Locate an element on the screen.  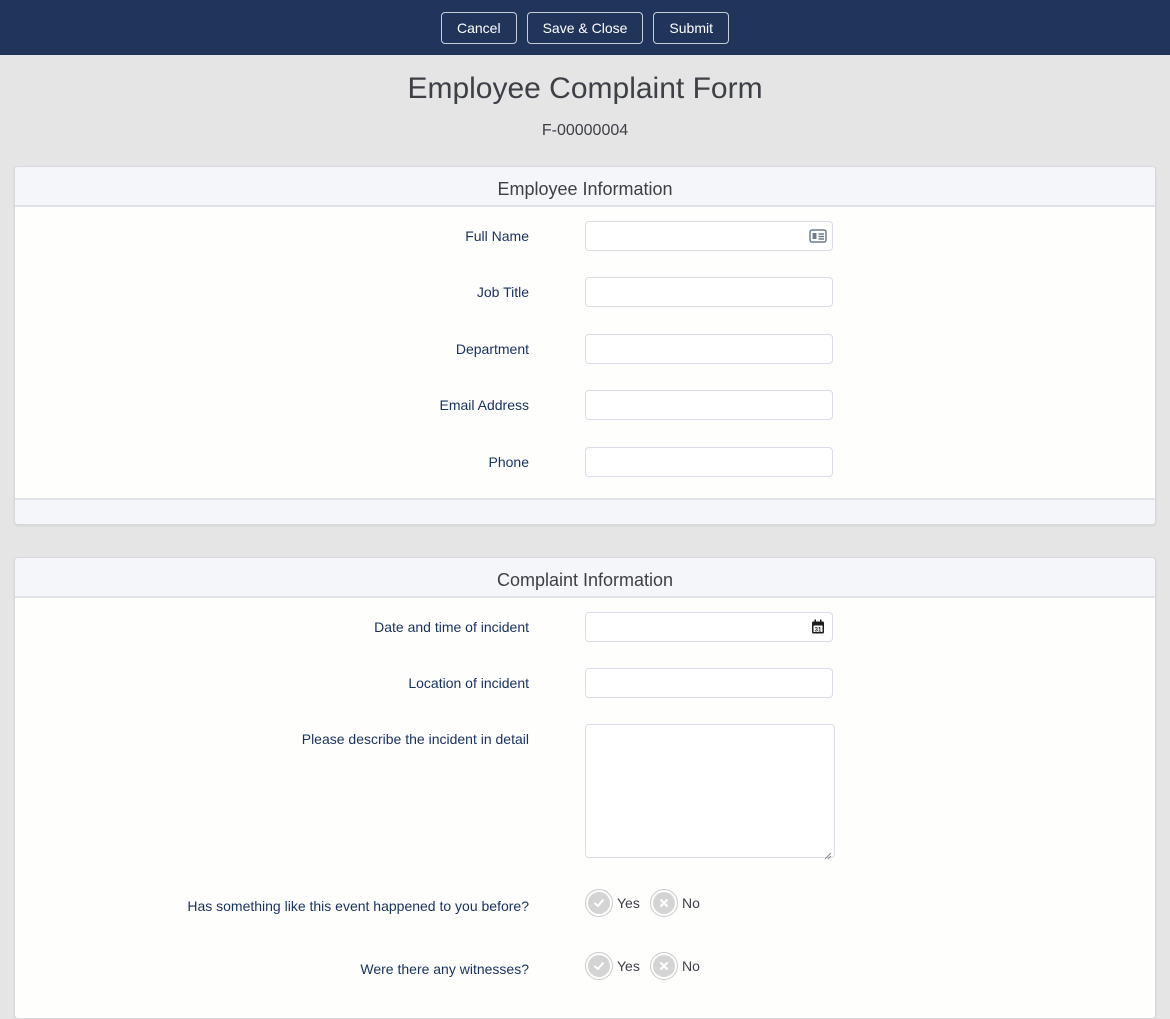
phone-label: Phone is located at coordinates (508, 462).